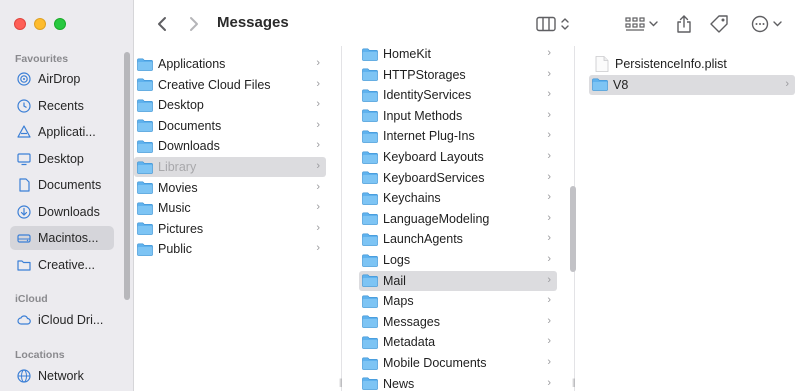 Image resolution: width=800 pixels, height=391 pixels. I want to click on sidebar-item: Documents, so click(62, 185).